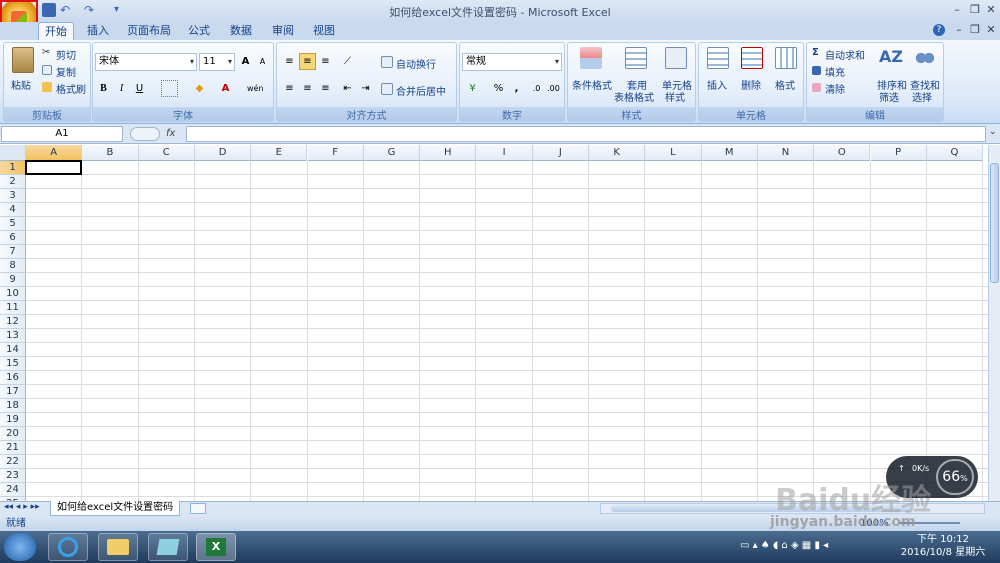 Image resolution: width=1000 pixels, height=563 pixels. What do you see at coordinates (54, 153) in the screenshot?
I see `column-header-a: A` at bounding box center [54, 153].